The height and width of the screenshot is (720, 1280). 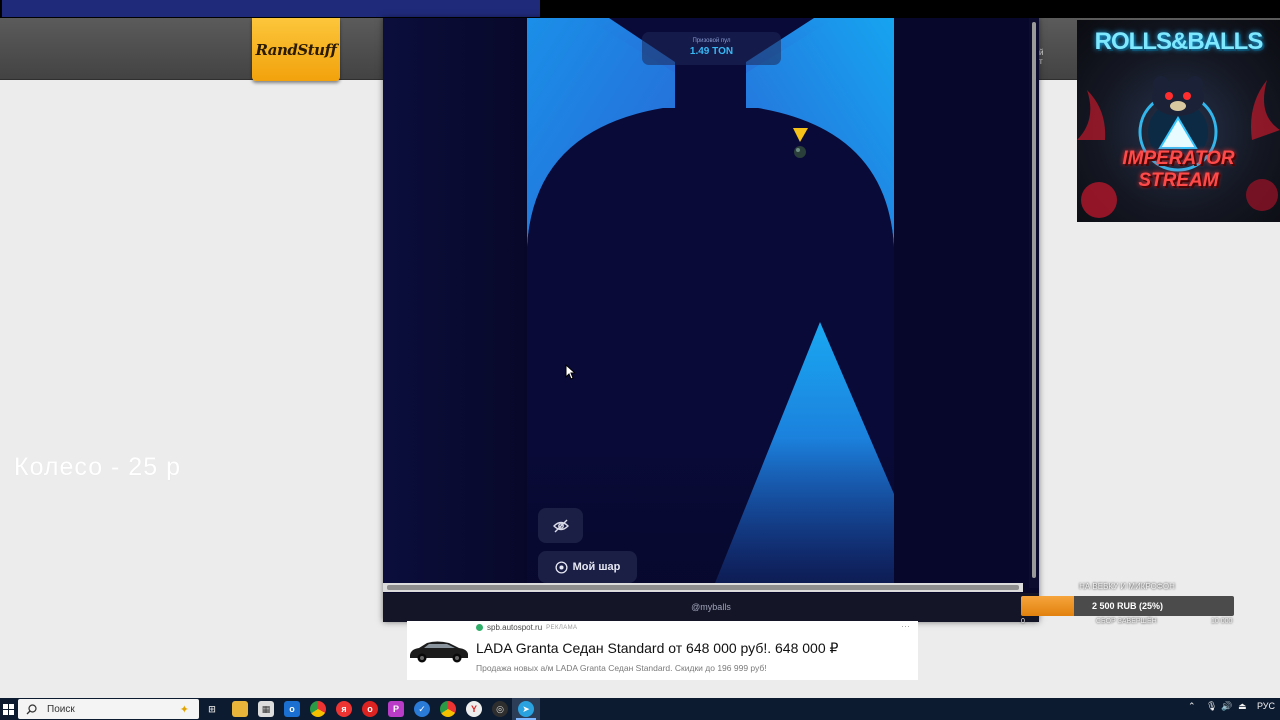 What do you see at coordinates (1041, 57) in the screenshot?
I see `header-side-text: йт` at bounding box center [1041, 57].